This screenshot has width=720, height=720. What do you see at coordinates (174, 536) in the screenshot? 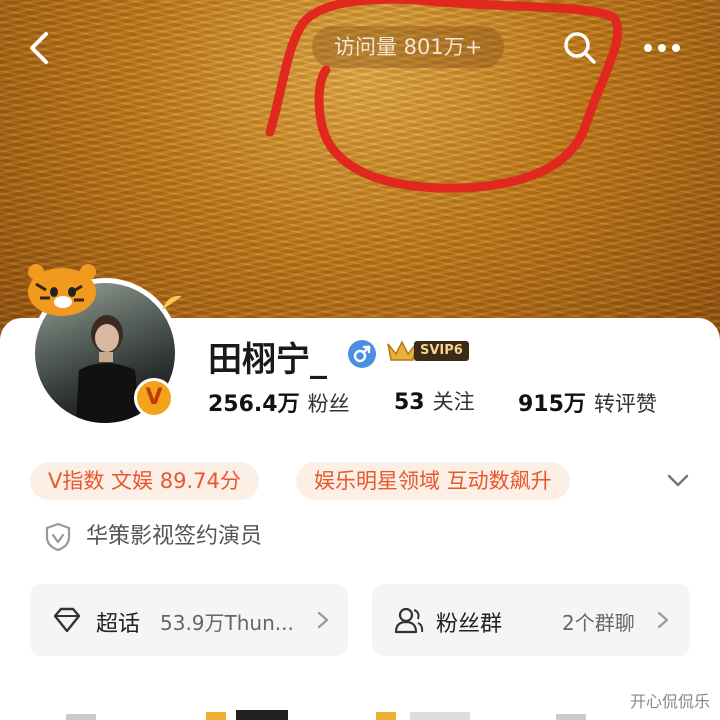
I see `verification-text: 华策影视签约演员` at bounding box center [174, 536].